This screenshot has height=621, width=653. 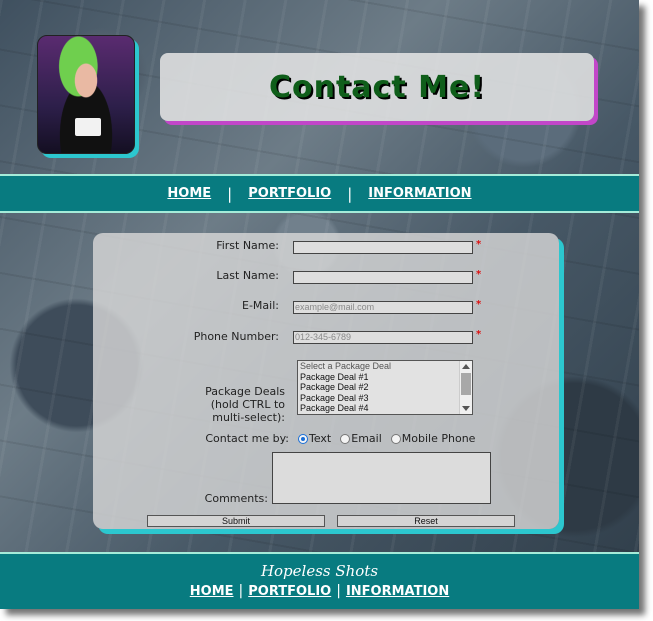 I want to click on page-title: Contact Me!, so click(x=377, y=87).